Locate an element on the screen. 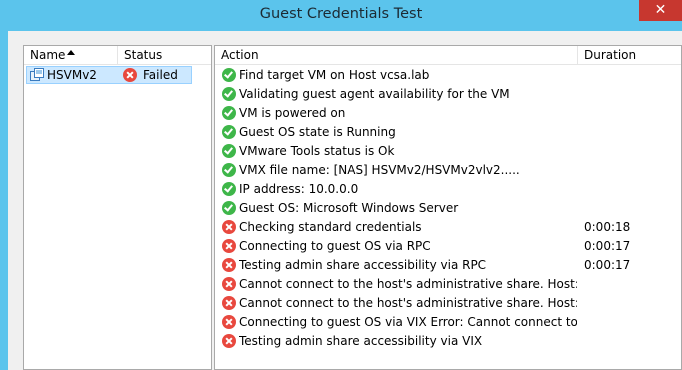 The height and width of the screenshot is (370, 682). action-text: IP address: 10.0.0.0 is located at coordinates (299, 189).